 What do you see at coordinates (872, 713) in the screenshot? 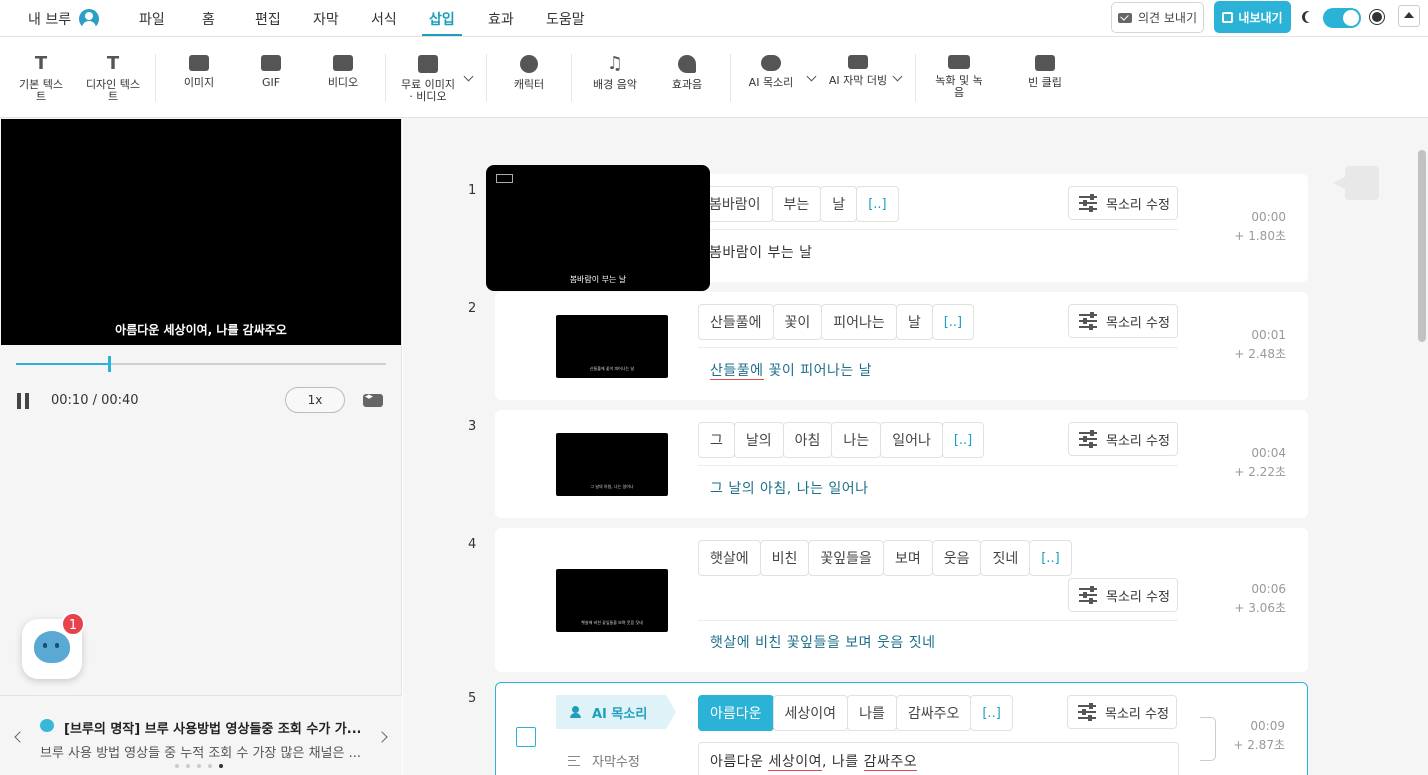
I see `word-chip: 나를` at bounding box center [872, 713].